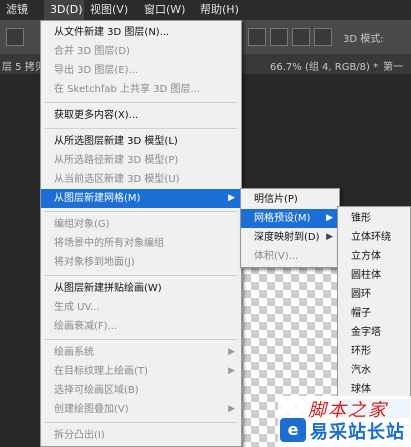  I want to click on submenu-item-mesh-preset: 网格预设(M) ▶, so click(290, 218).